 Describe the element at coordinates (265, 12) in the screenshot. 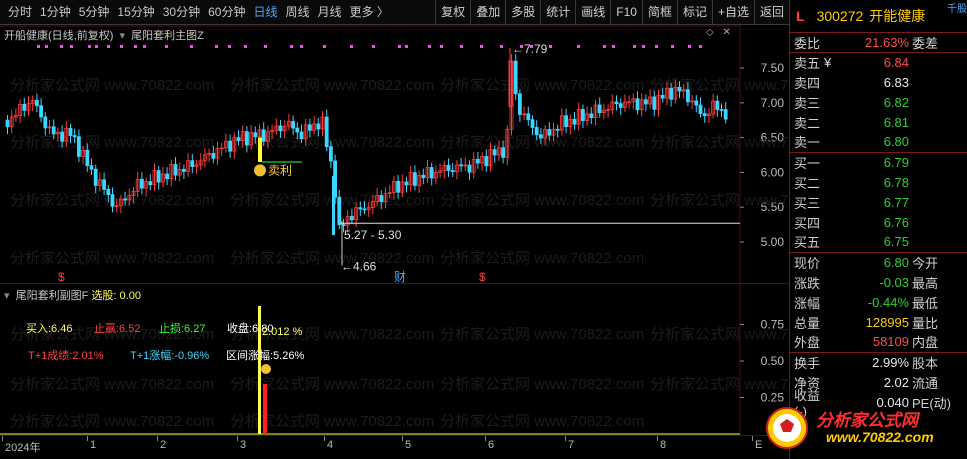

I see `period-tab-6: 日线` at that location.